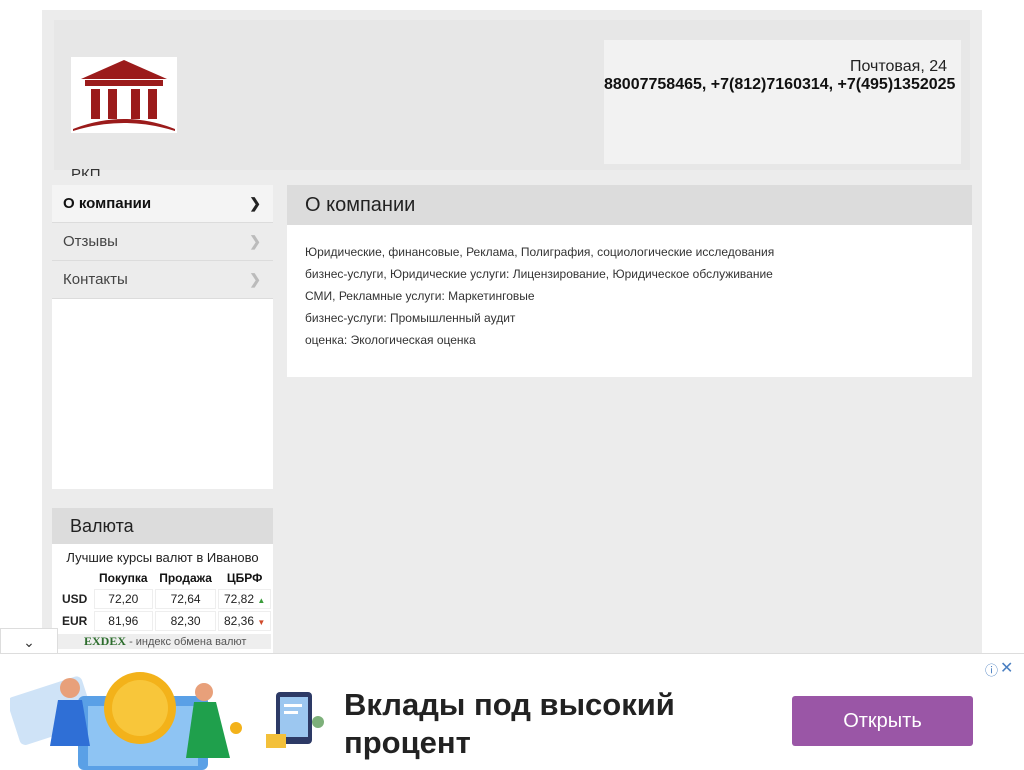 The width and height of the screenshot is (1024, 770). I want to click on close-icon: ✕, so click(1006, 668).